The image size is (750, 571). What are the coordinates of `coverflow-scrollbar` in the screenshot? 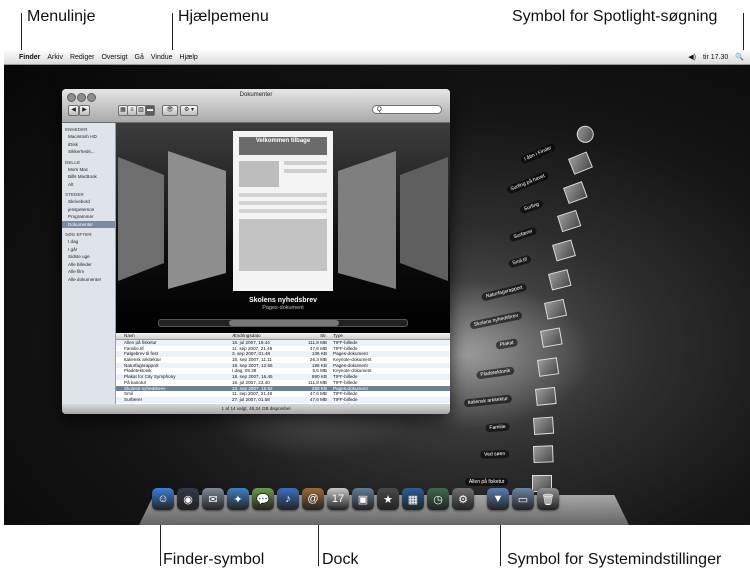 It's located at (283, 323).